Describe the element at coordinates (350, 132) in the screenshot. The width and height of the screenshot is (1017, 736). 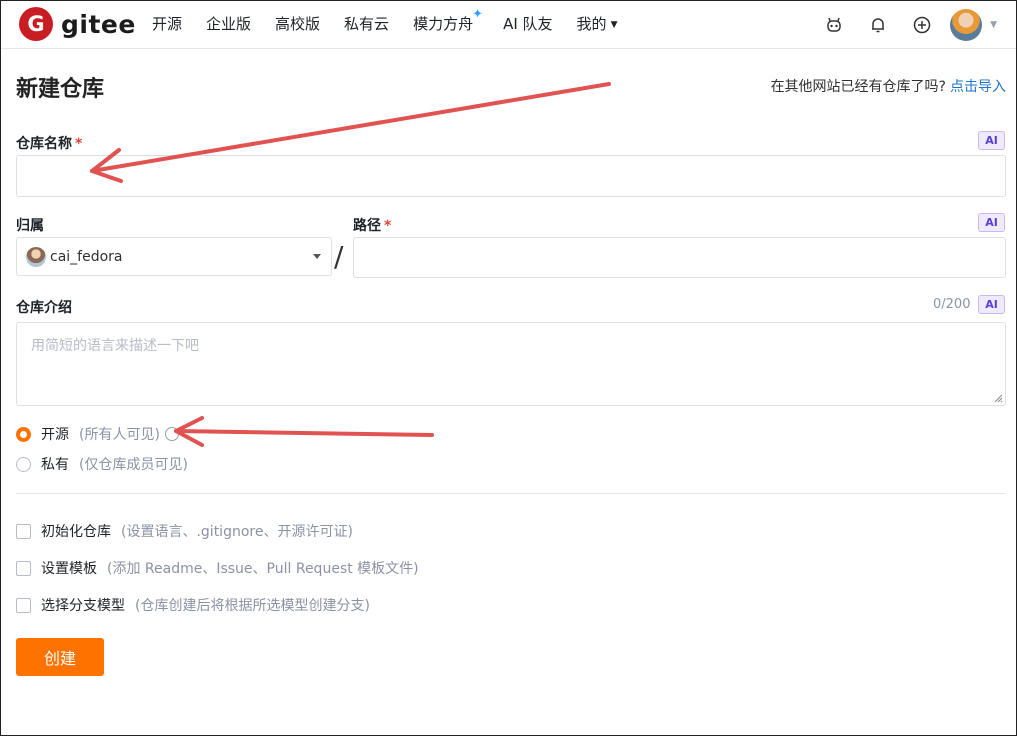
I see `annotation-arrow-name` at that location.